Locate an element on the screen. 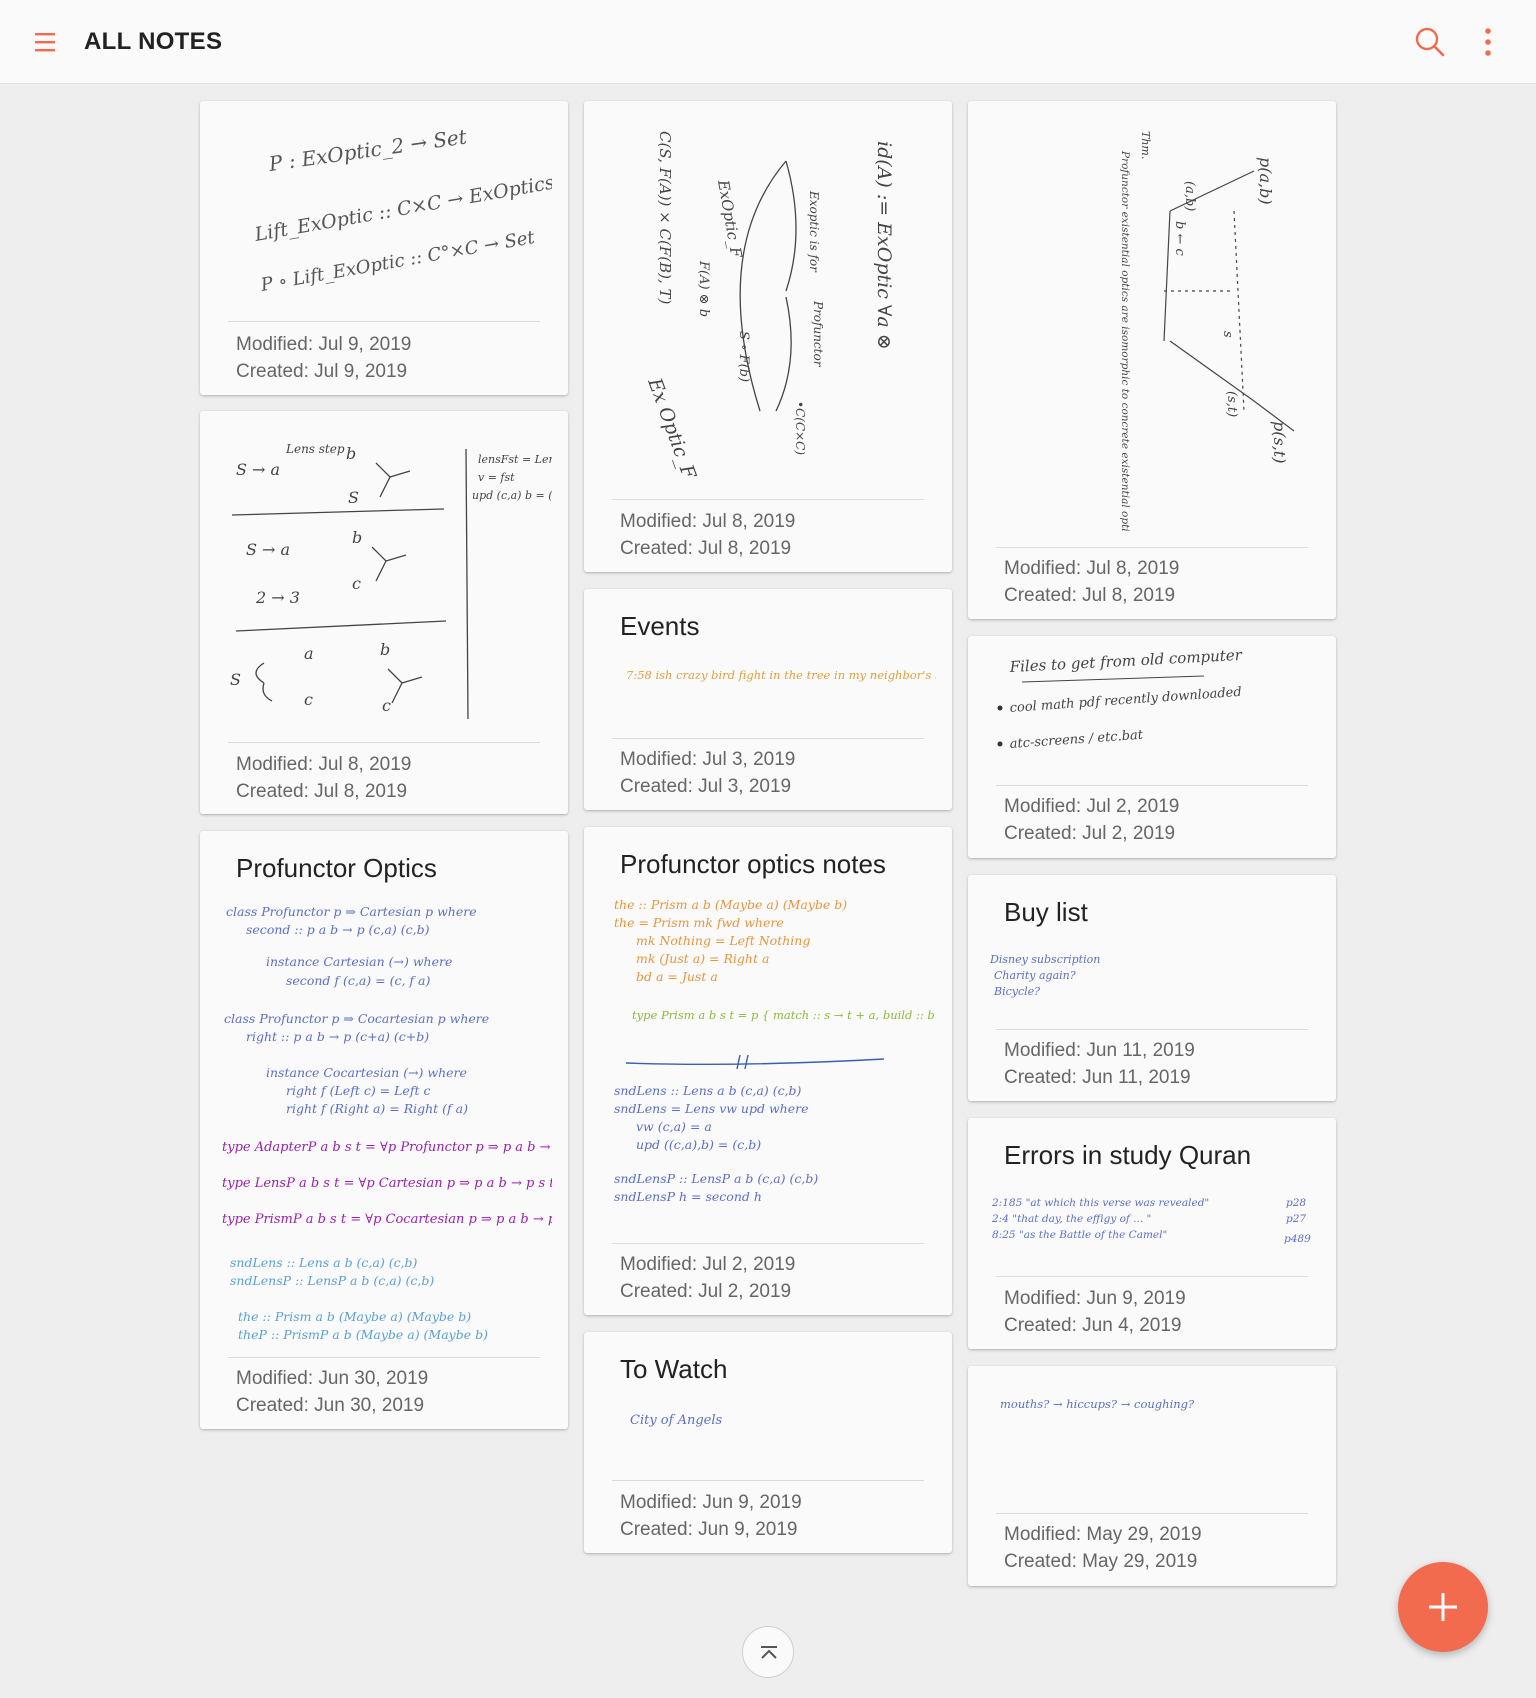  sketch-line: cool math pdf recently downloaded is located at coordinates (1125, 700).